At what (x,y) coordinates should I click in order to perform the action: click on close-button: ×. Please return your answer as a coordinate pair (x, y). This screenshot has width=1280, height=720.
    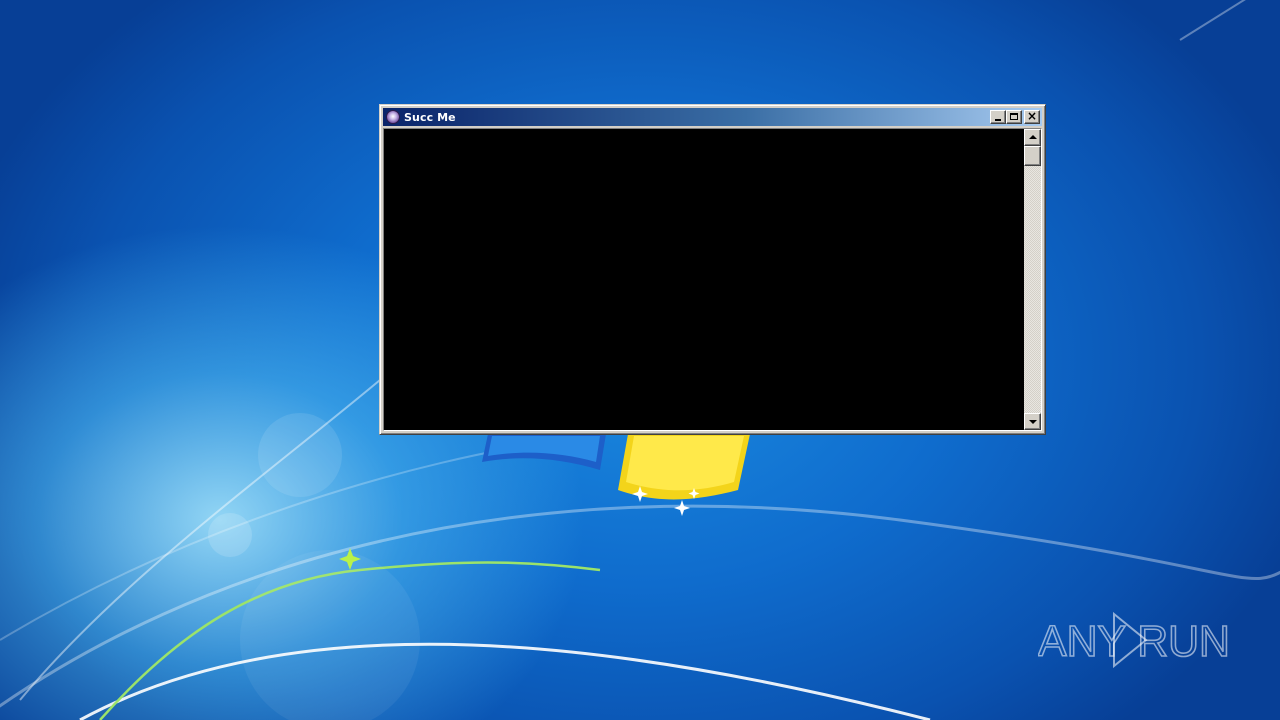
    Looking at the image, I should click on (1032, 116).